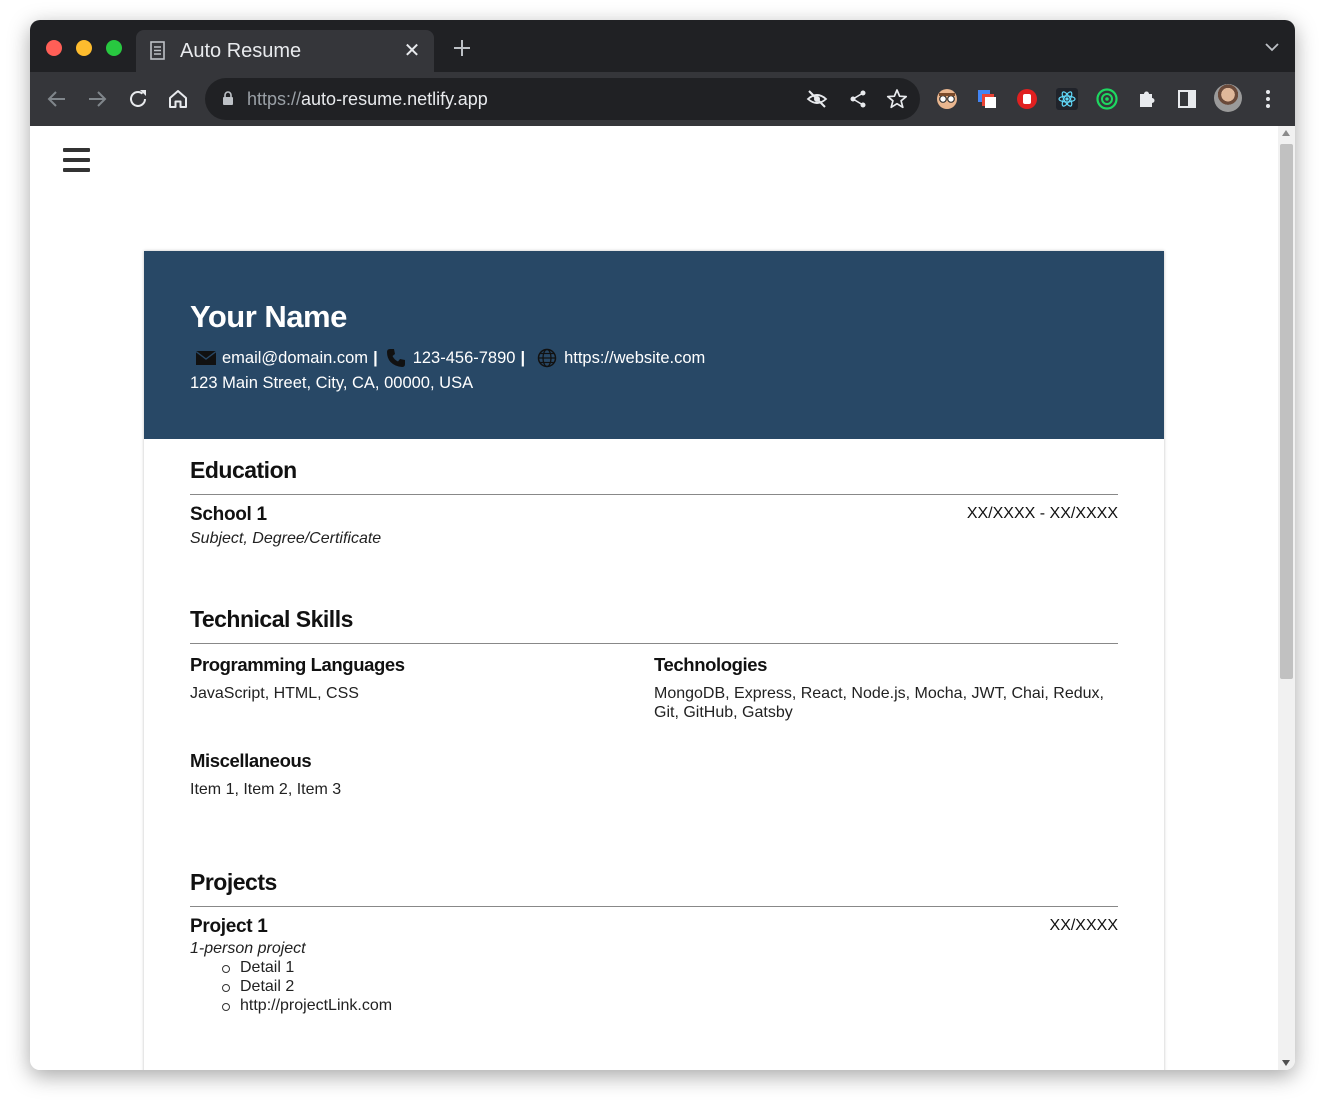  I want to click on project-details: Detail 1 Detail 2 http://projectLink.com, so click(307, 986).